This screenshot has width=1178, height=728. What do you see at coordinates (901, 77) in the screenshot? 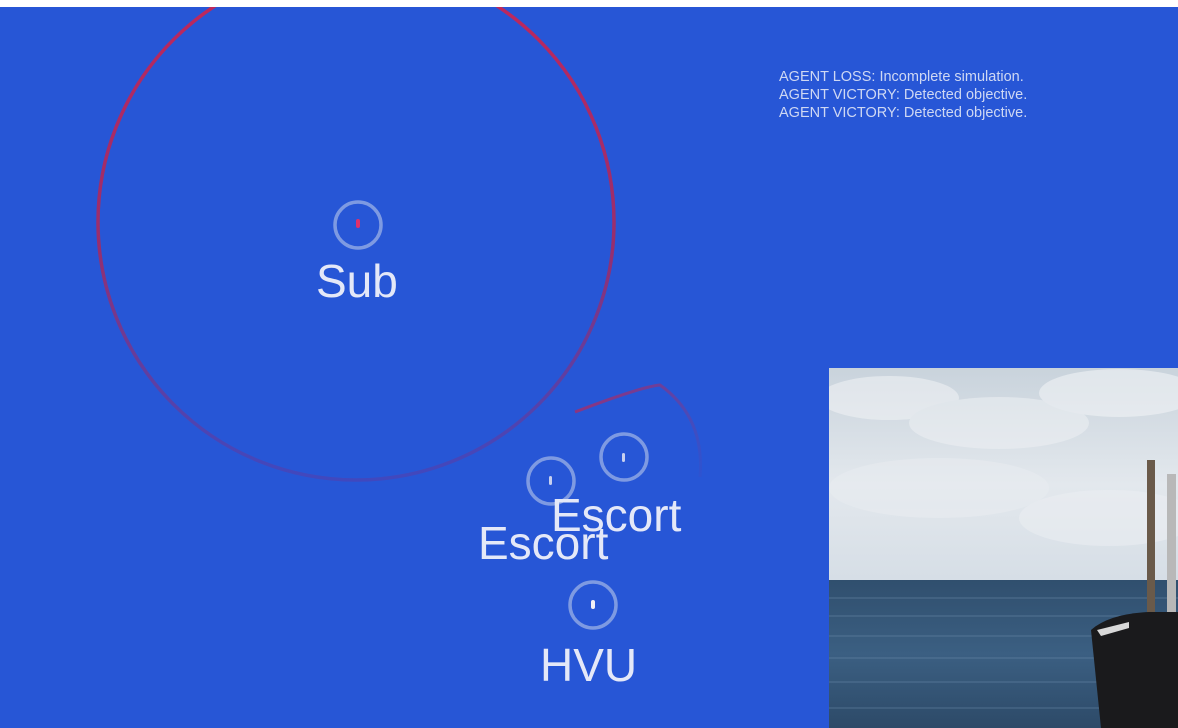
I see `log-line: AGENT LOSS: Incomplete simulation.` at bounding box center [901, 77].